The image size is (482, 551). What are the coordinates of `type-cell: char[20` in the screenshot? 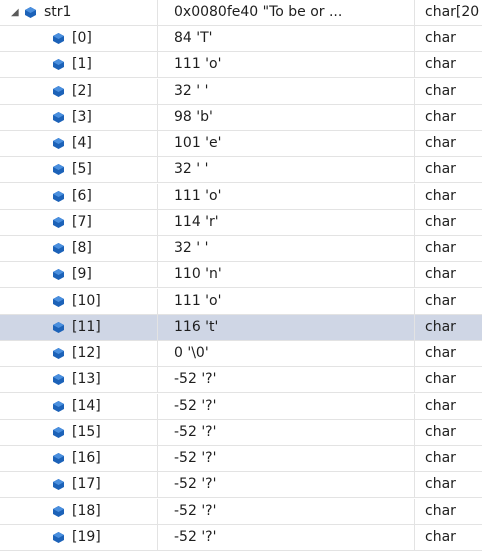 It's located at (448, 12).